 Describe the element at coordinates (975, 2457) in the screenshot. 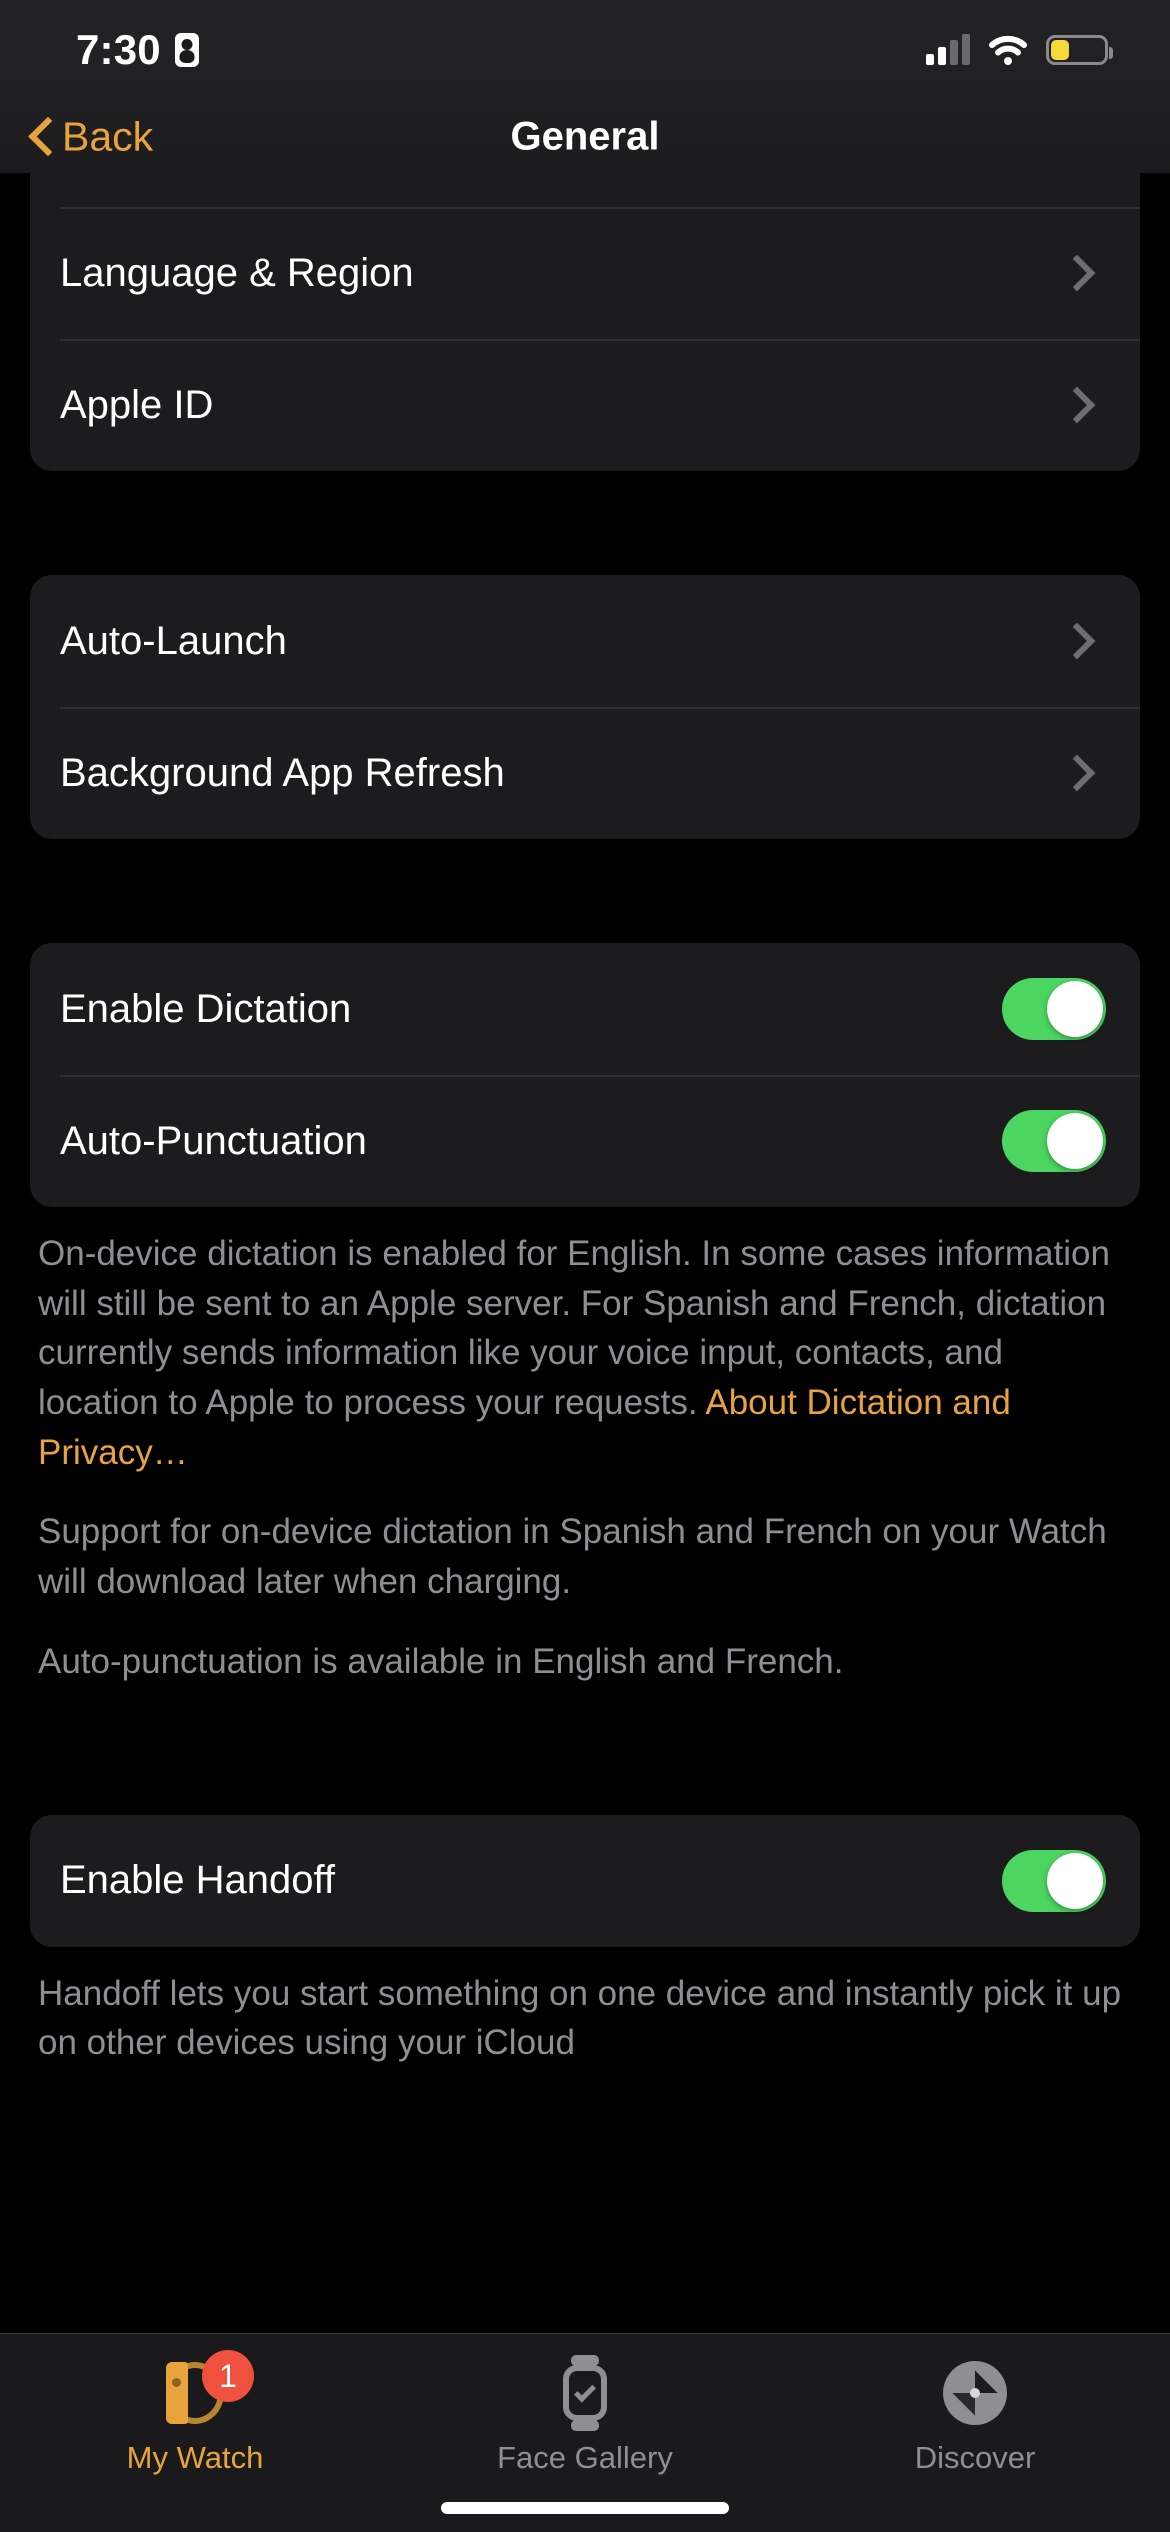

I see `tab-label: Discover` at that location.